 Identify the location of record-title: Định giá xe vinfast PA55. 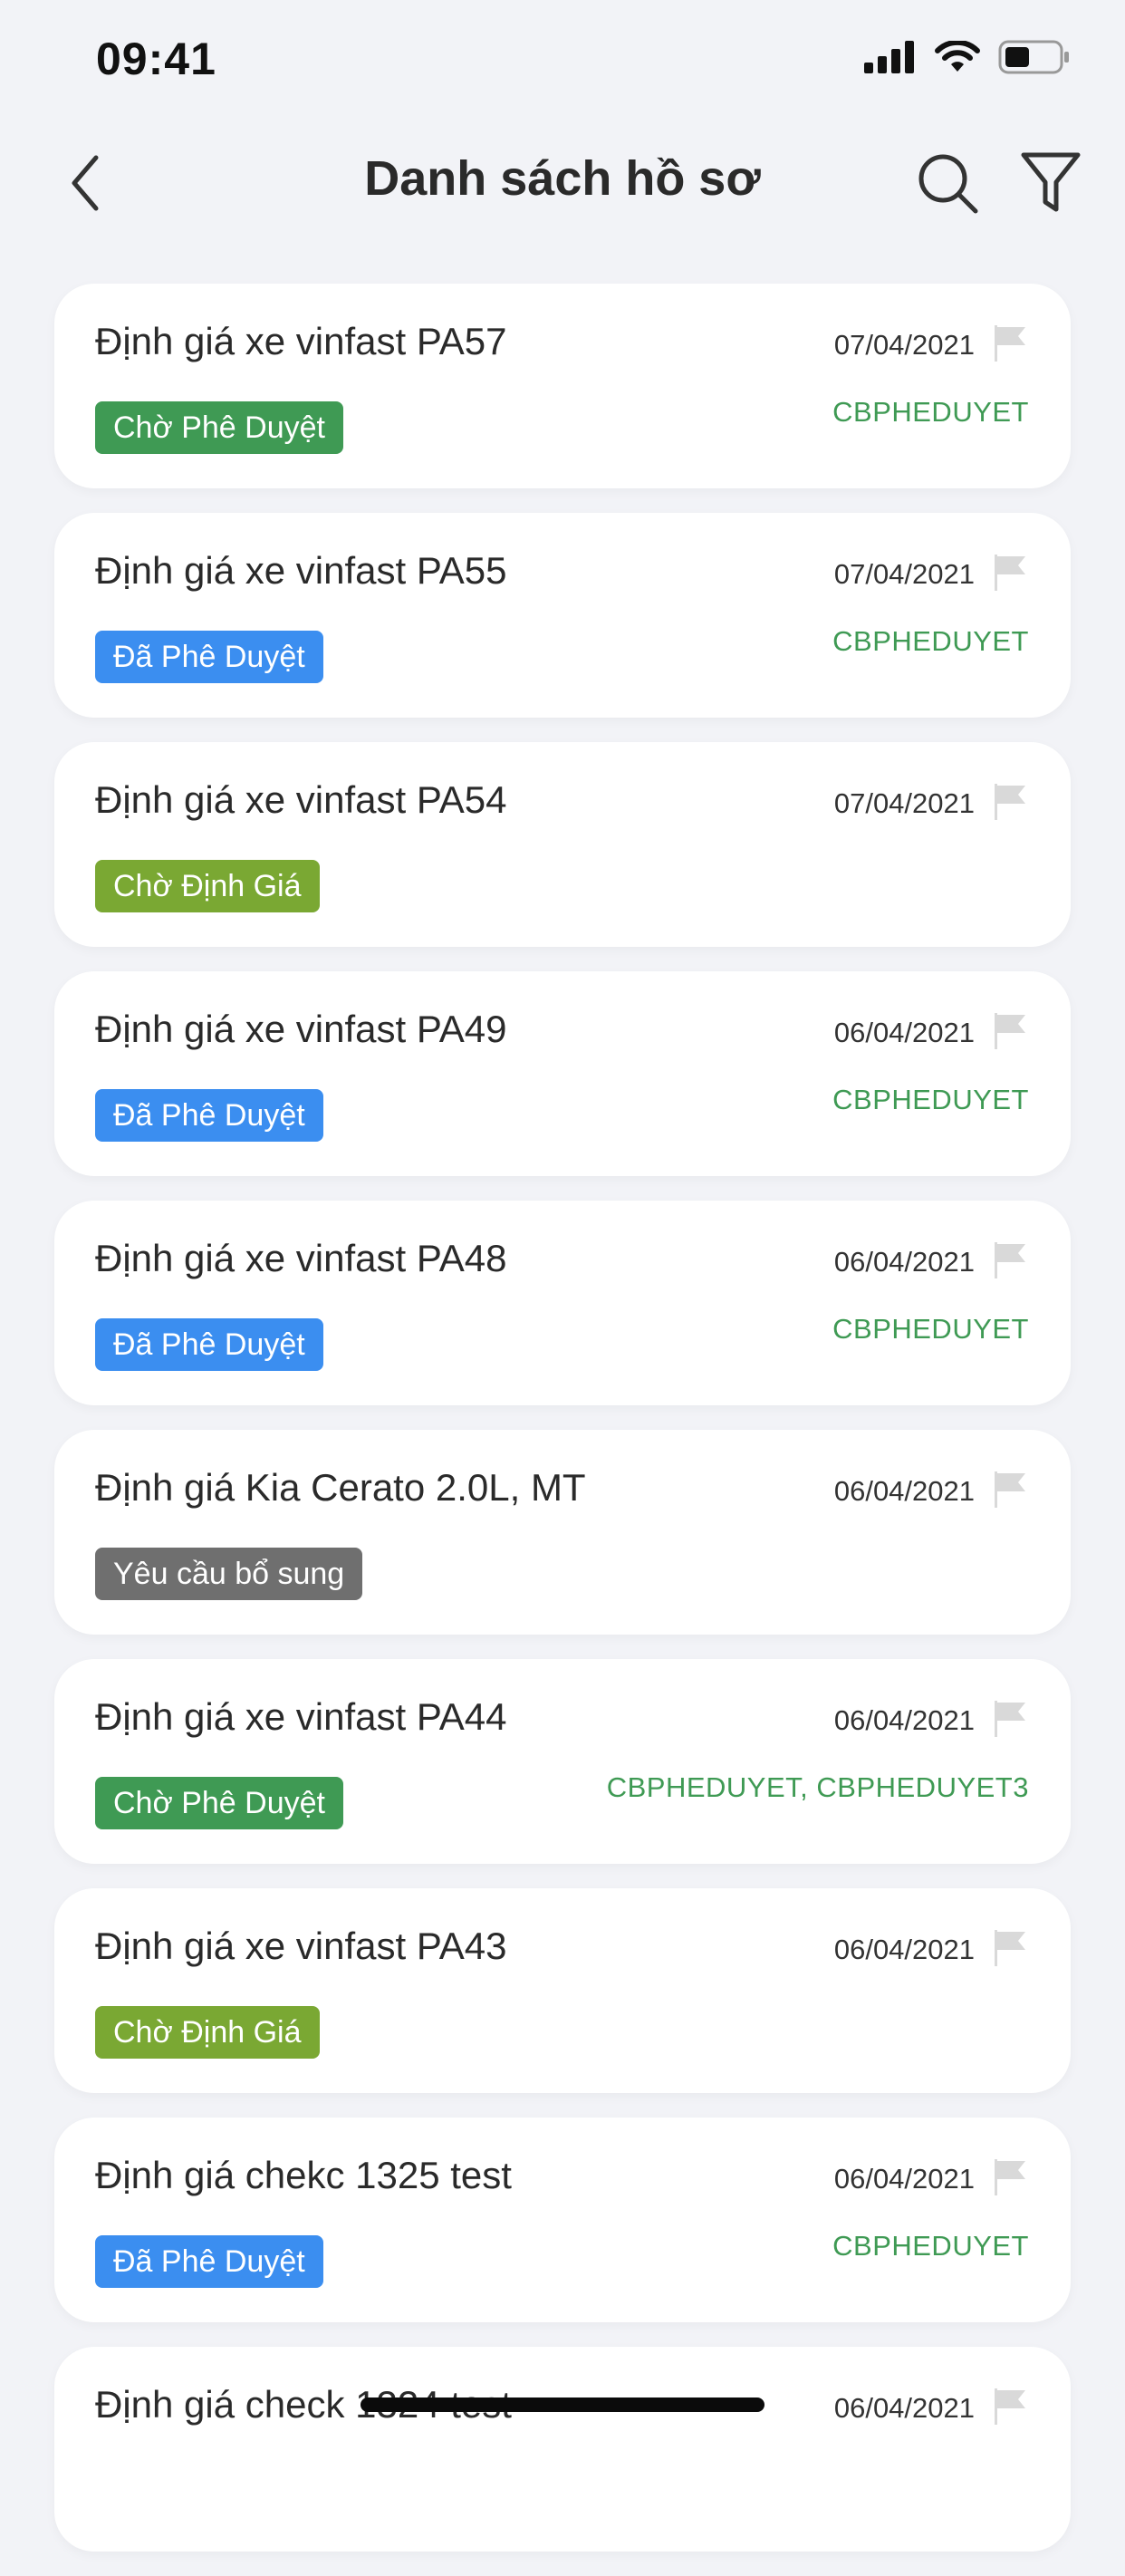
(301, 570).